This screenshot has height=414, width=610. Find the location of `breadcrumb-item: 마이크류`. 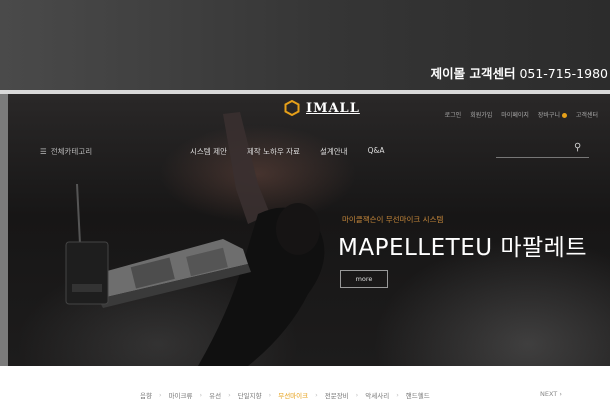

breadcrumb-item: 마이크류 is located at coordinates (181, 395).